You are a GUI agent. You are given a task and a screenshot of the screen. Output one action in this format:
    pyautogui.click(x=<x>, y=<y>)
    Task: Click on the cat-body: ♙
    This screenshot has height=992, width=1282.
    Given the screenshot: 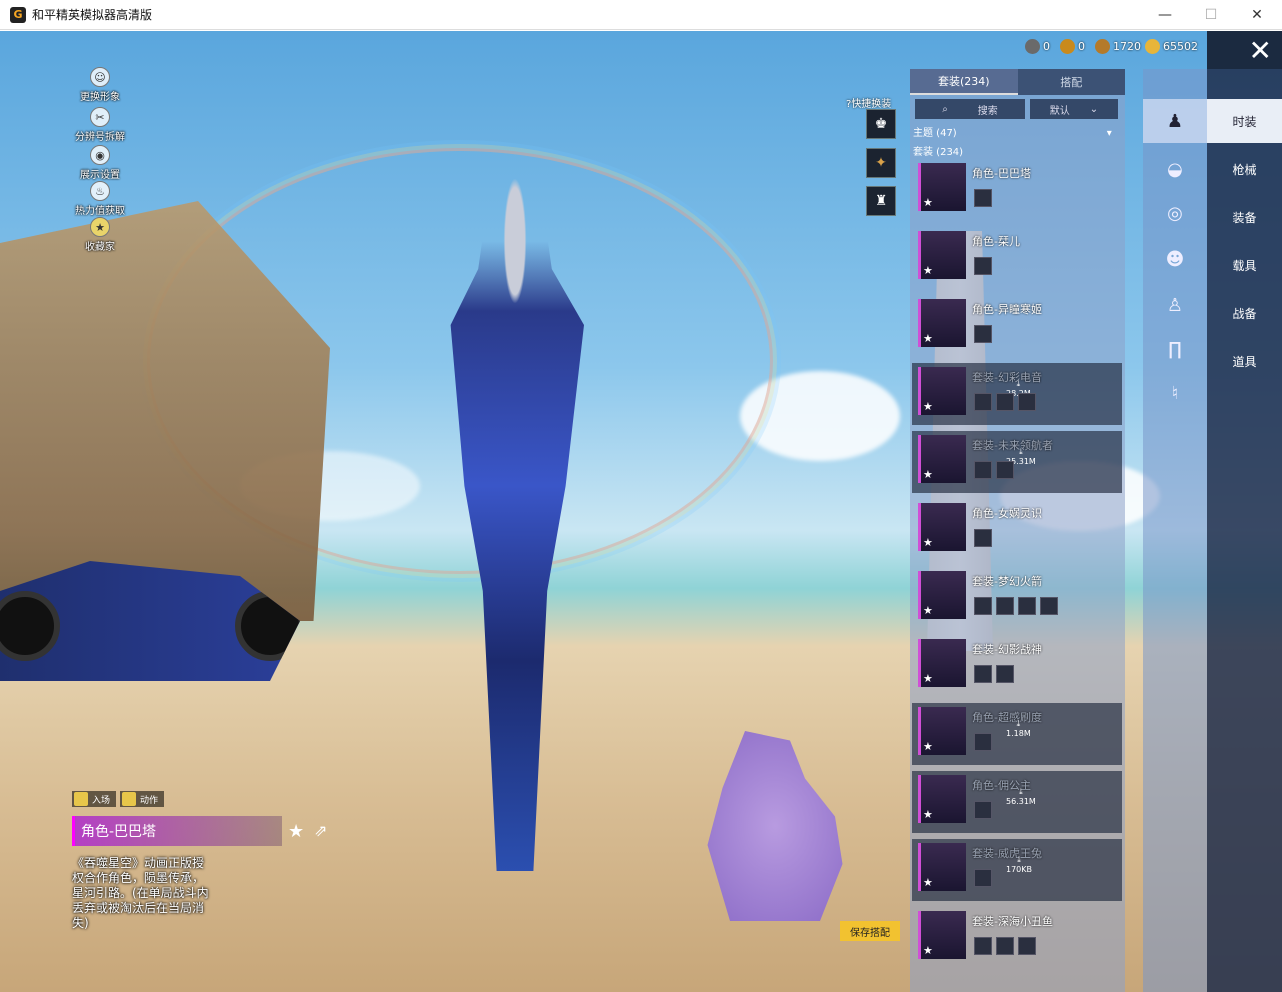 What is the action you would take?
    pyautogui.click(x=1175, y=305)
    